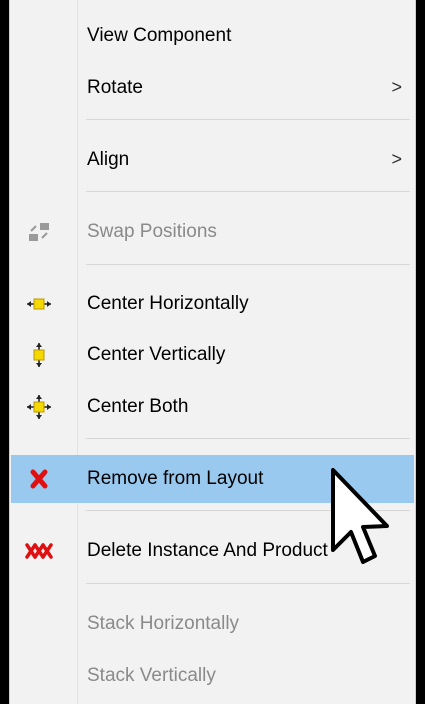  I want to click on menu-item-swap-positions: Swap Positions, so click(212, 232).